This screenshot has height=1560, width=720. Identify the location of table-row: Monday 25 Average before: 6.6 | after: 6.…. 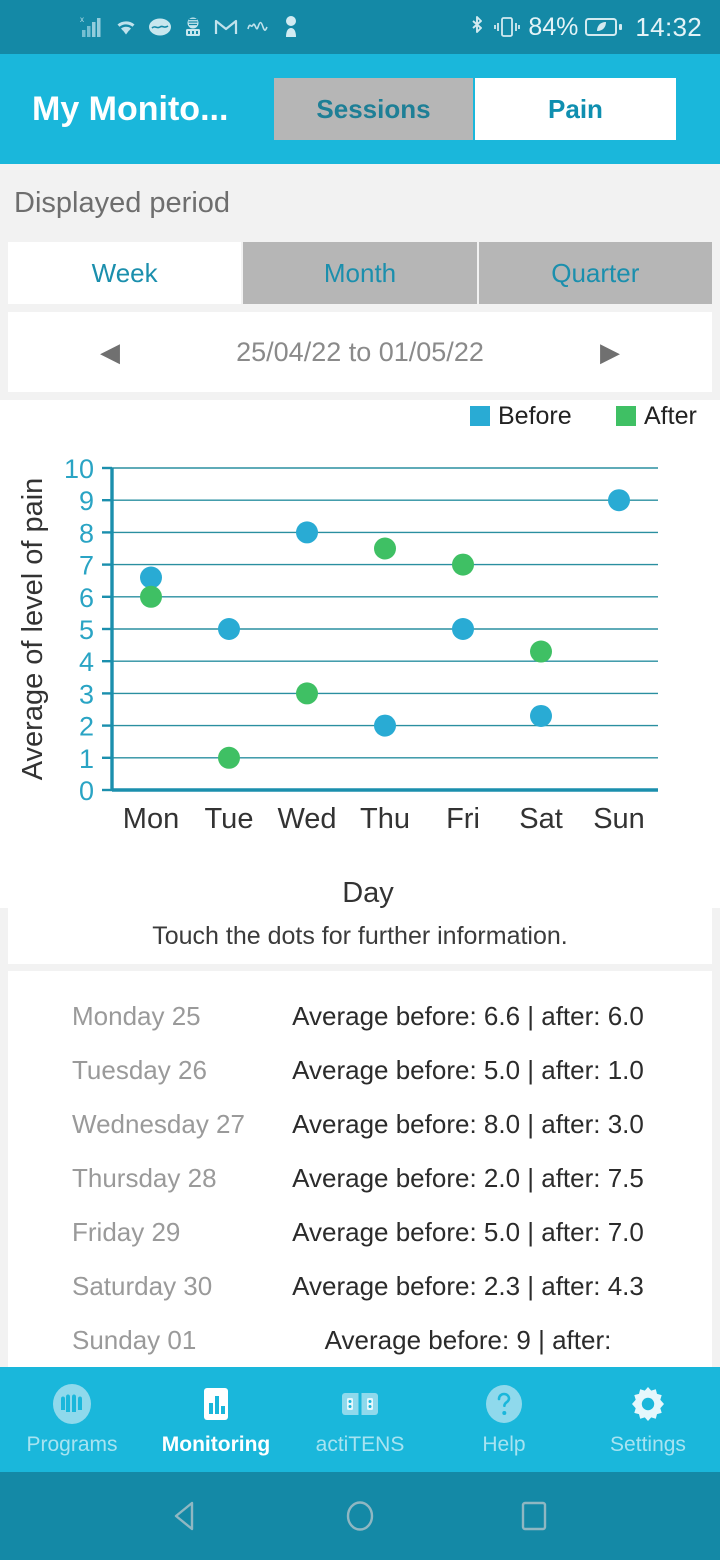
(360, 1016).